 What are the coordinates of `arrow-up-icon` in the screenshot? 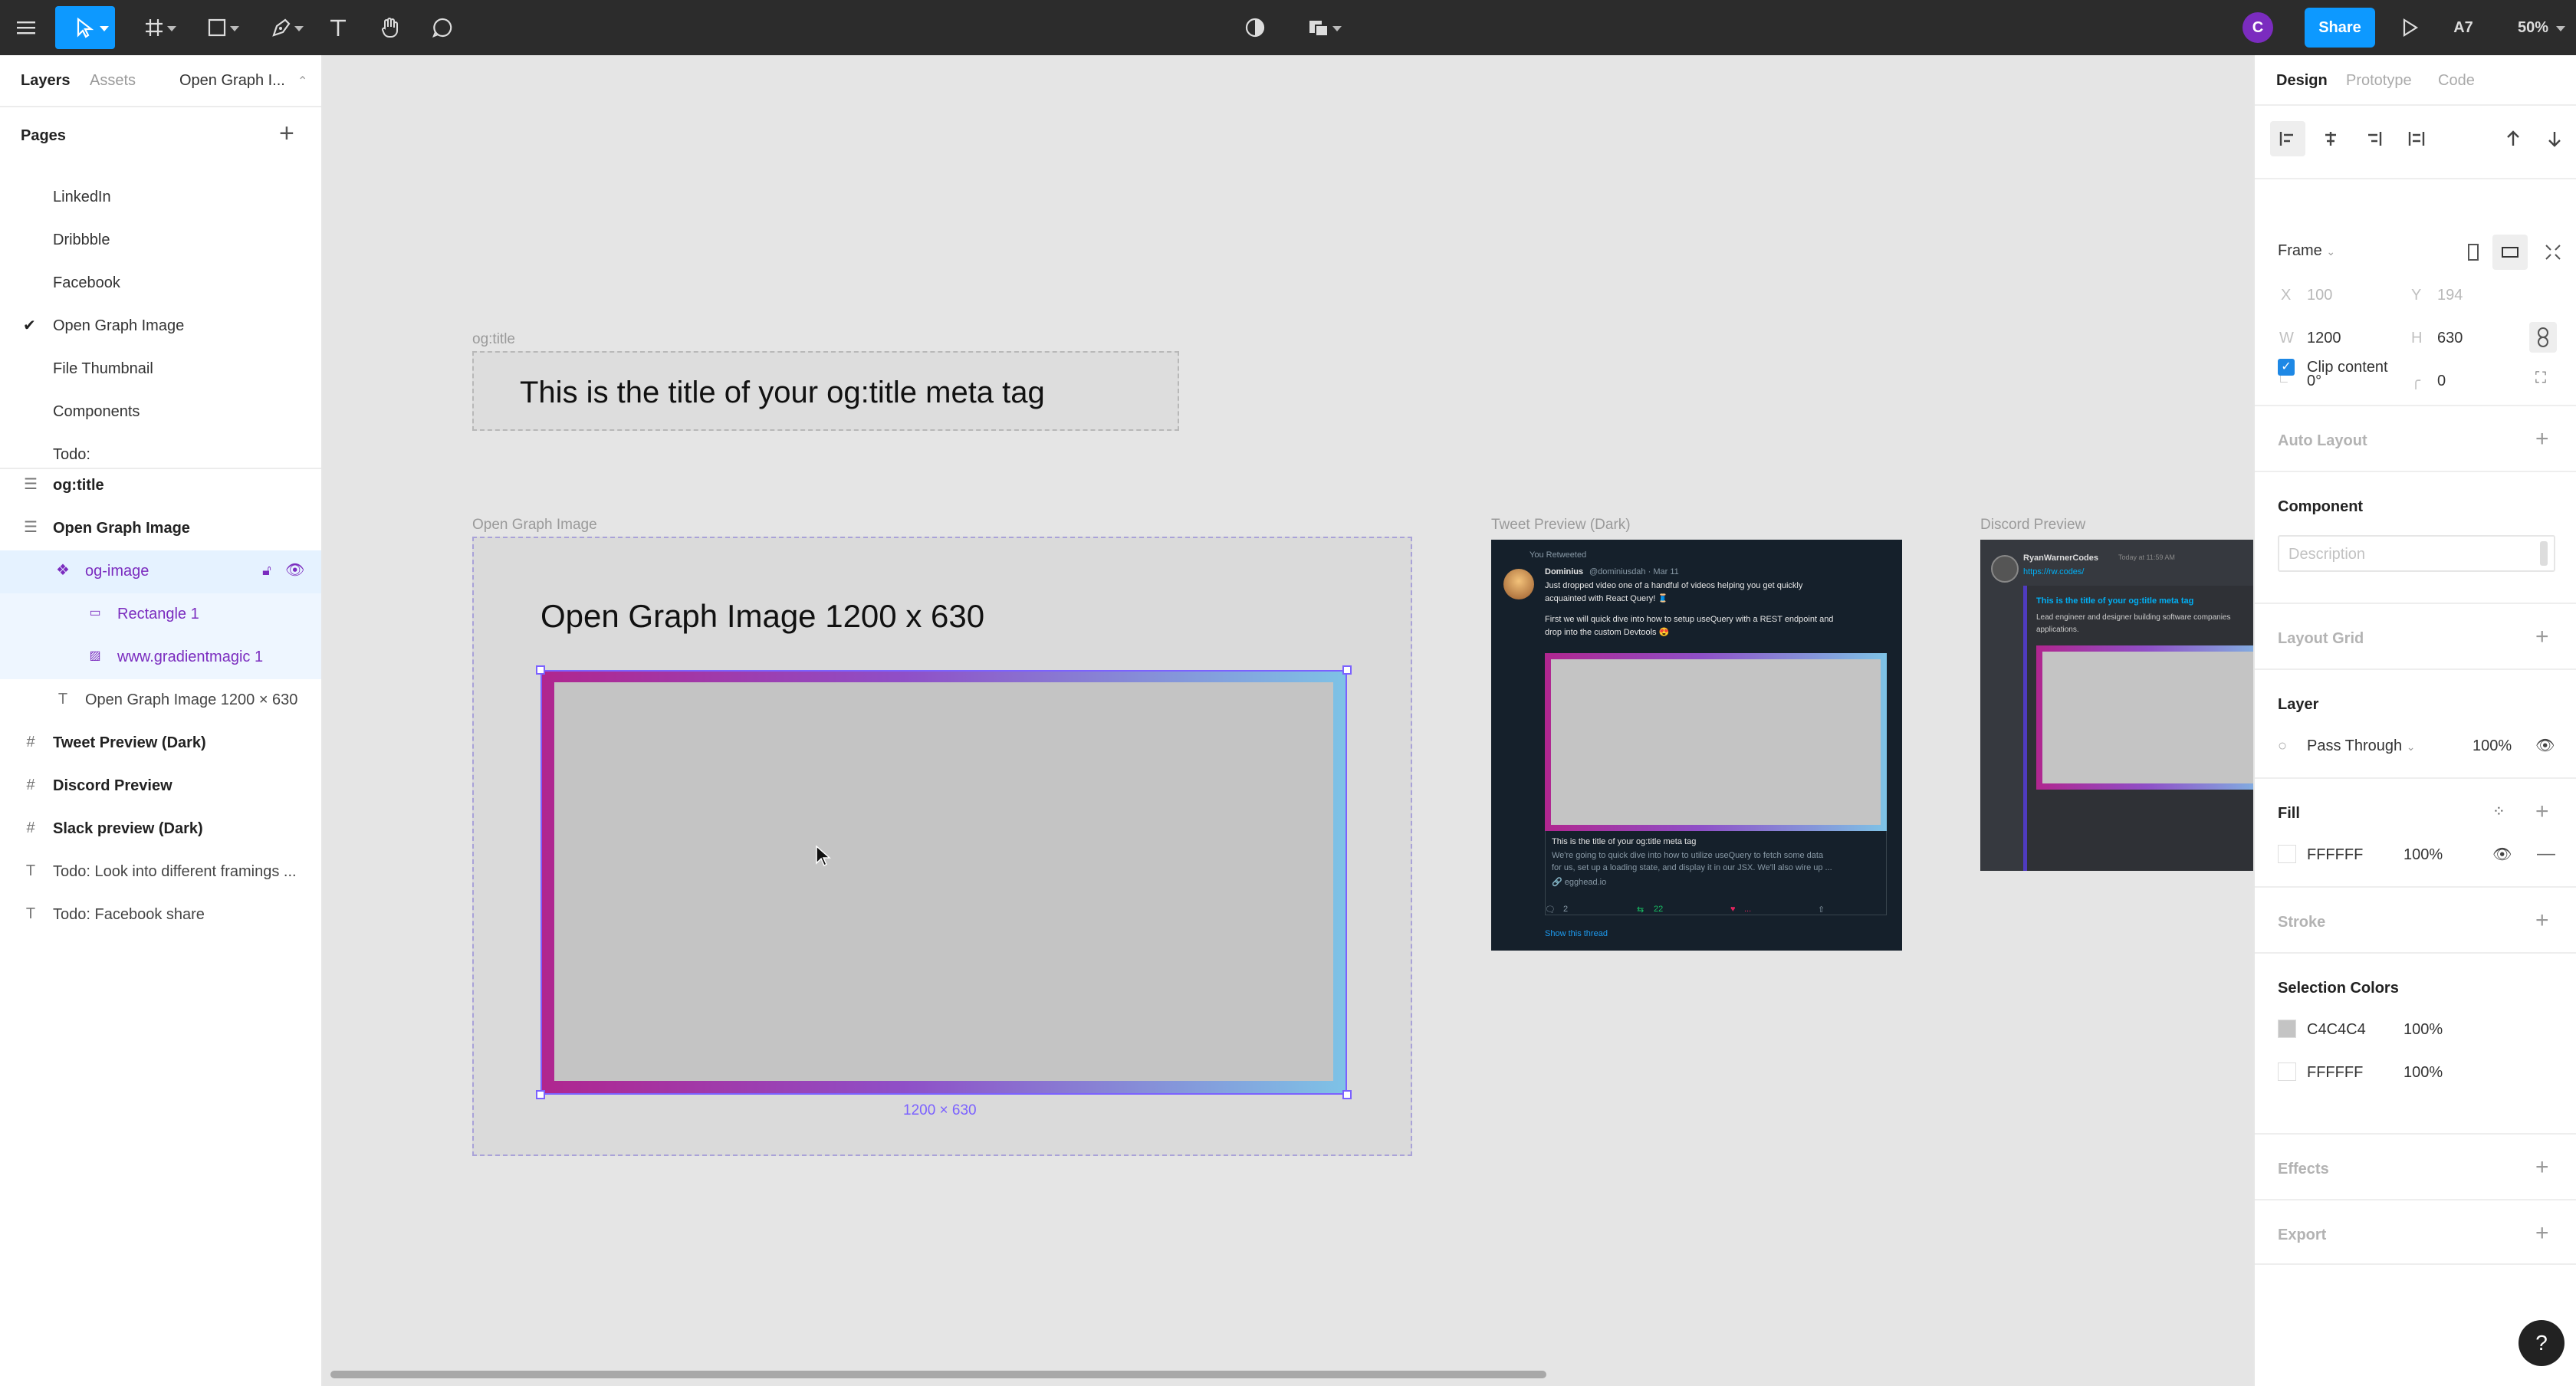 It's located at (2514, 138).